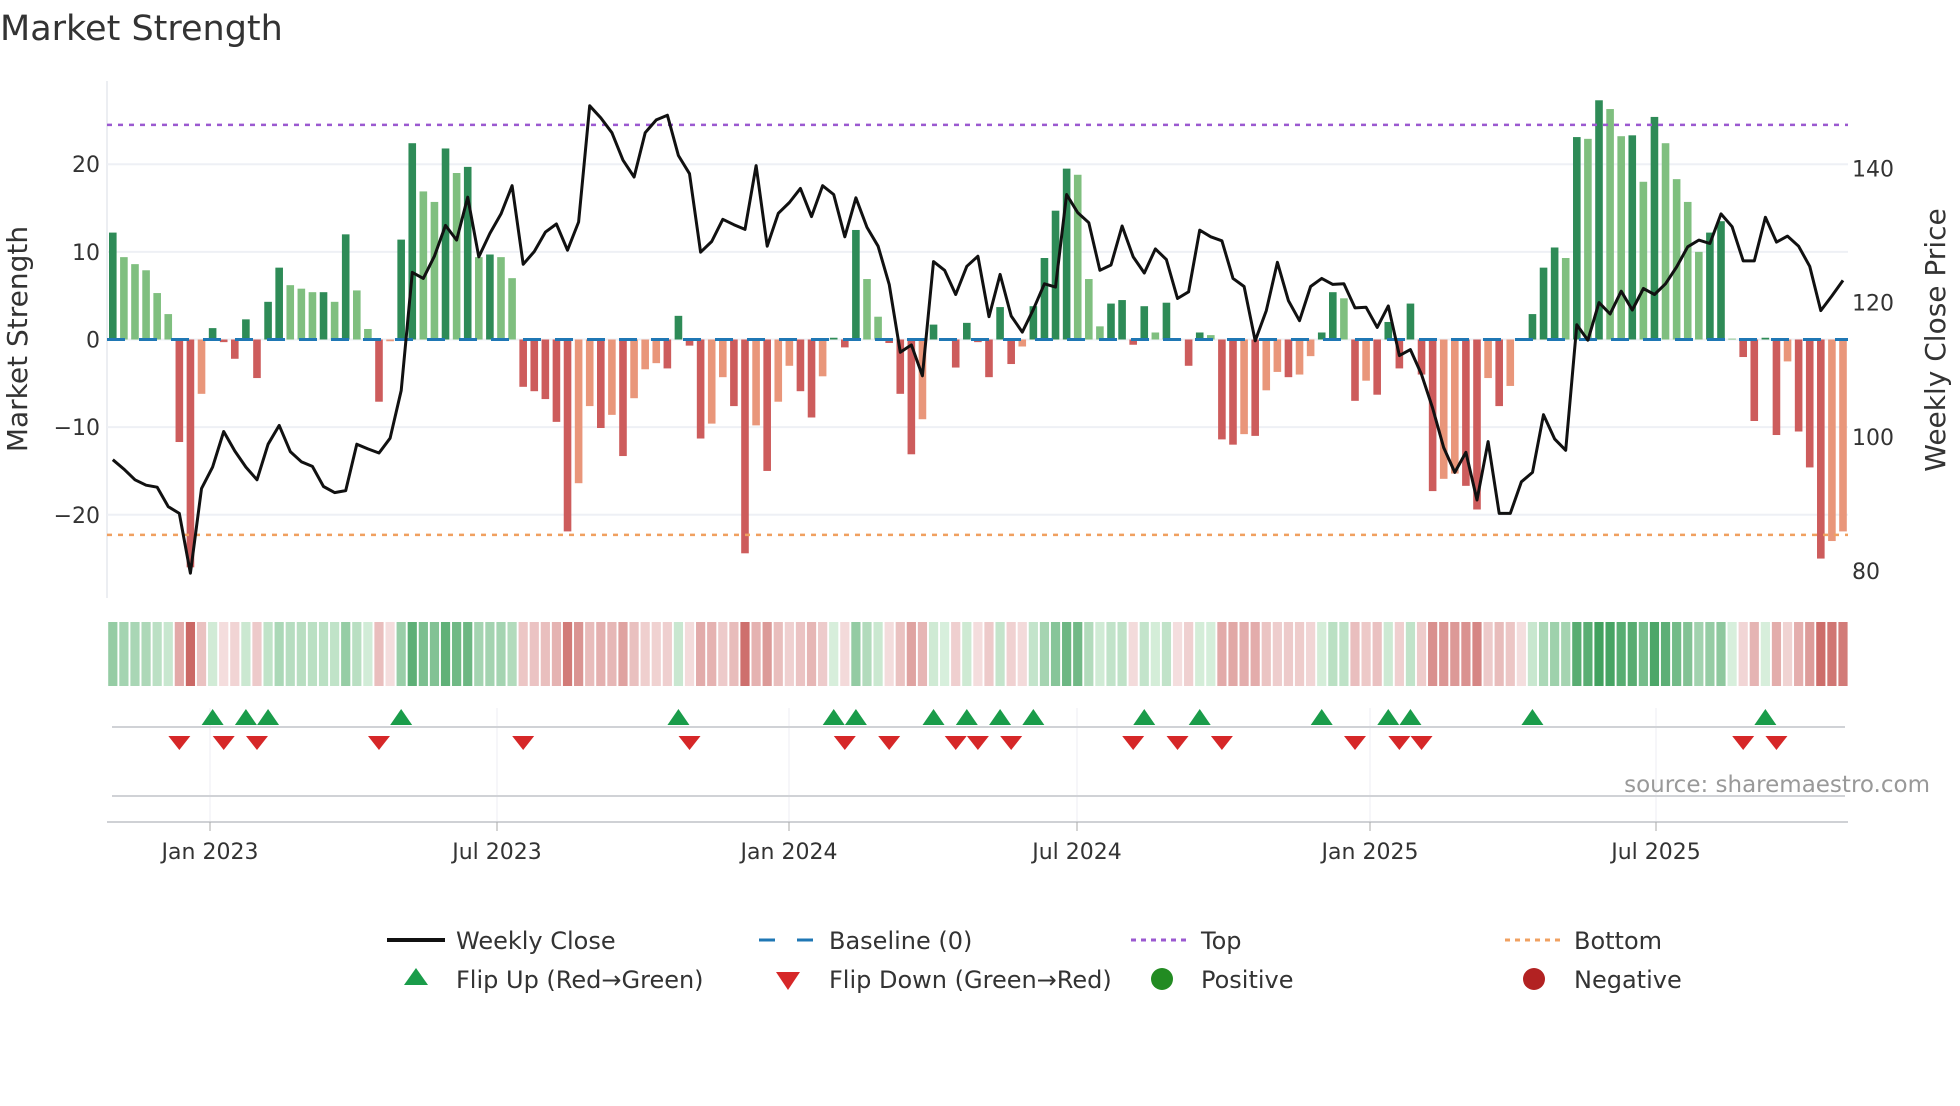 Image resolution: width=1960 pixels, height=1106 pixels. What do you see at coordinates (1162, 979) in the screenshot?
I see `circle-icon` at bounding box center [1162, 979].